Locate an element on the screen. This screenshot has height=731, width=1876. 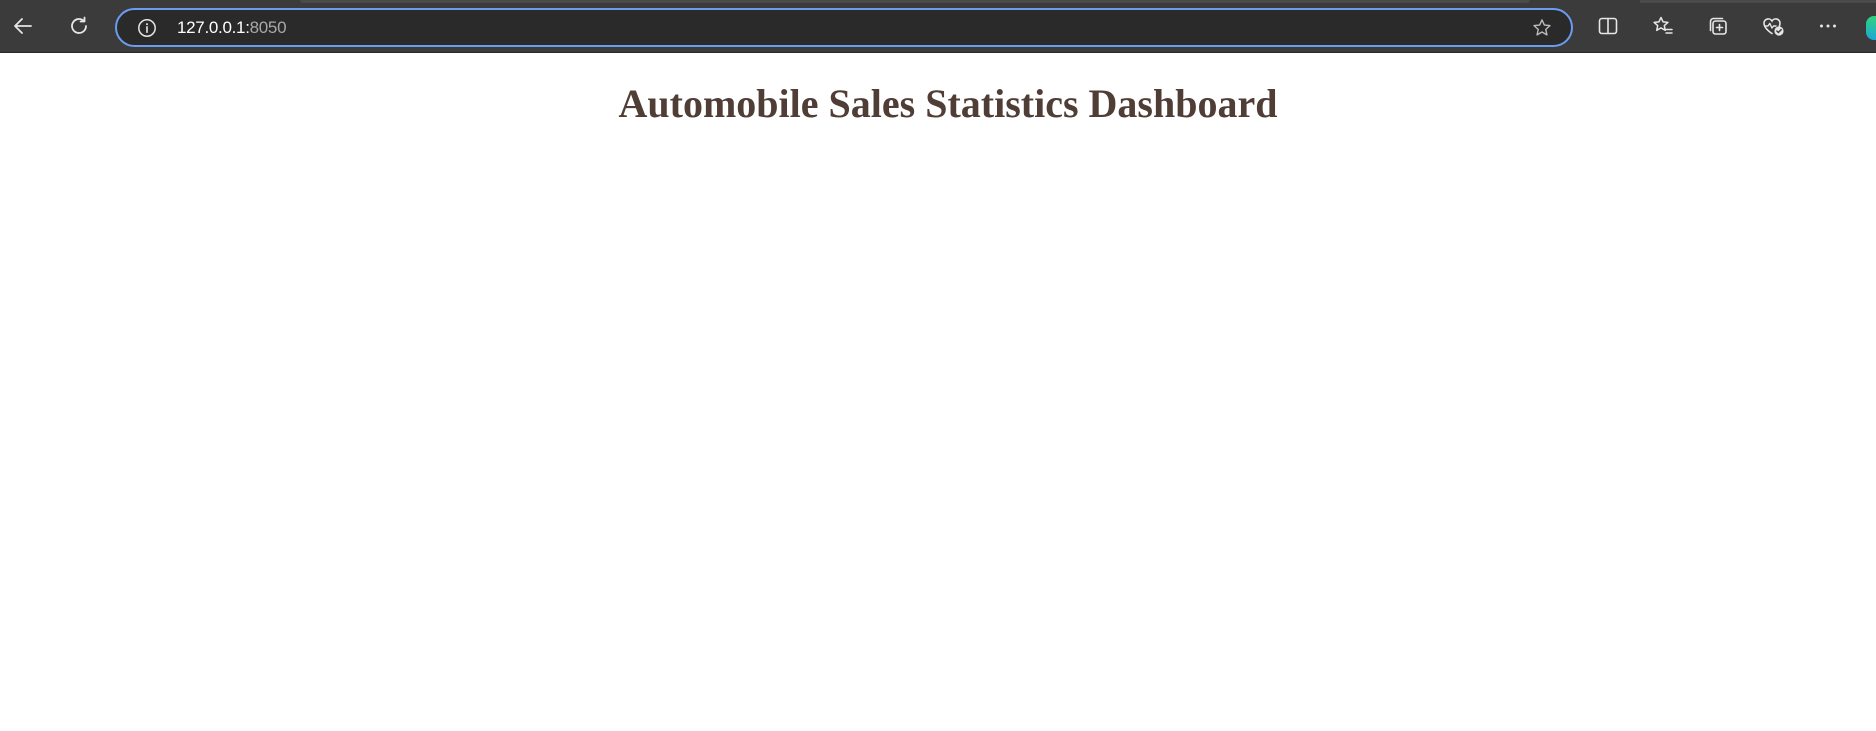
more-dots-icon is located at coordinates (1828, 26).